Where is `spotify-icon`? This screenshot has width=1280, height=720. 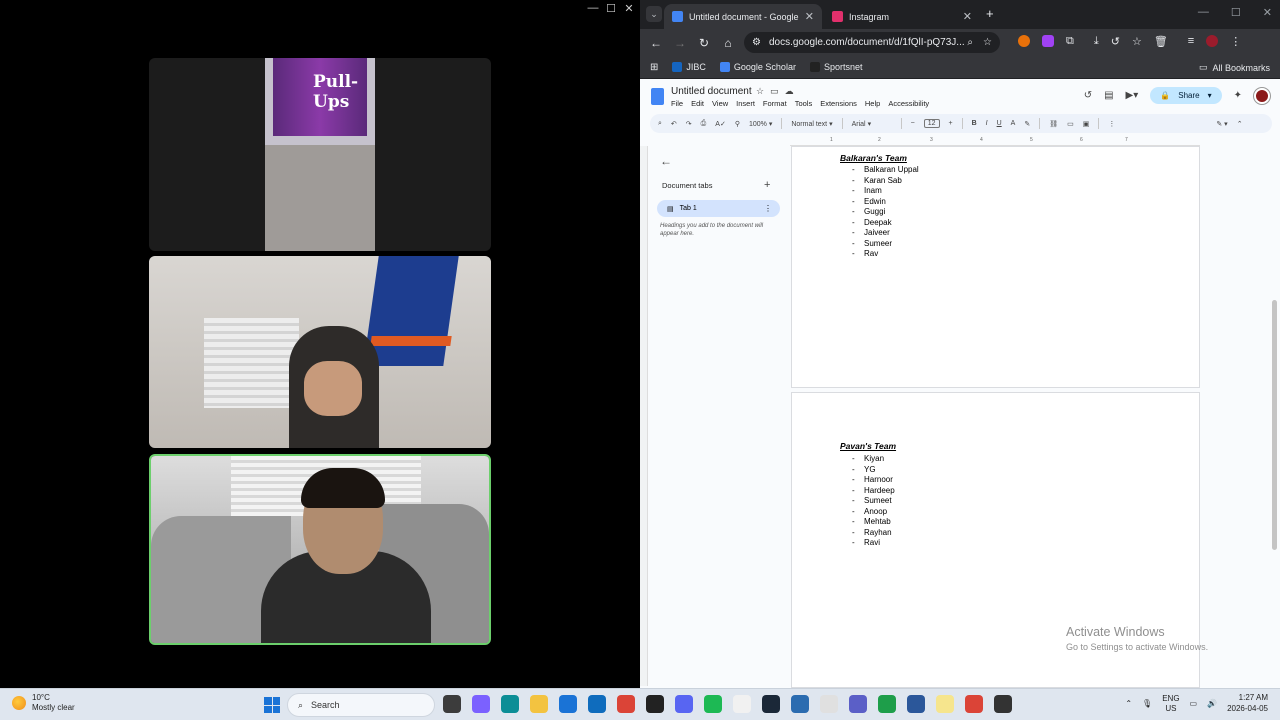
spotify-icon is located at coordinates (713, 704).